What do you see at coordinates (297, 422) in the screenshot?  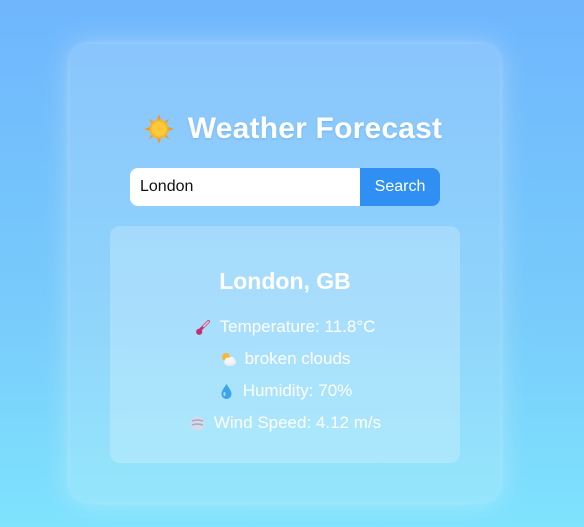 I see `wind-speed-text: Wind Speed: 4.12 m/s` at bounding box center [297, 422].